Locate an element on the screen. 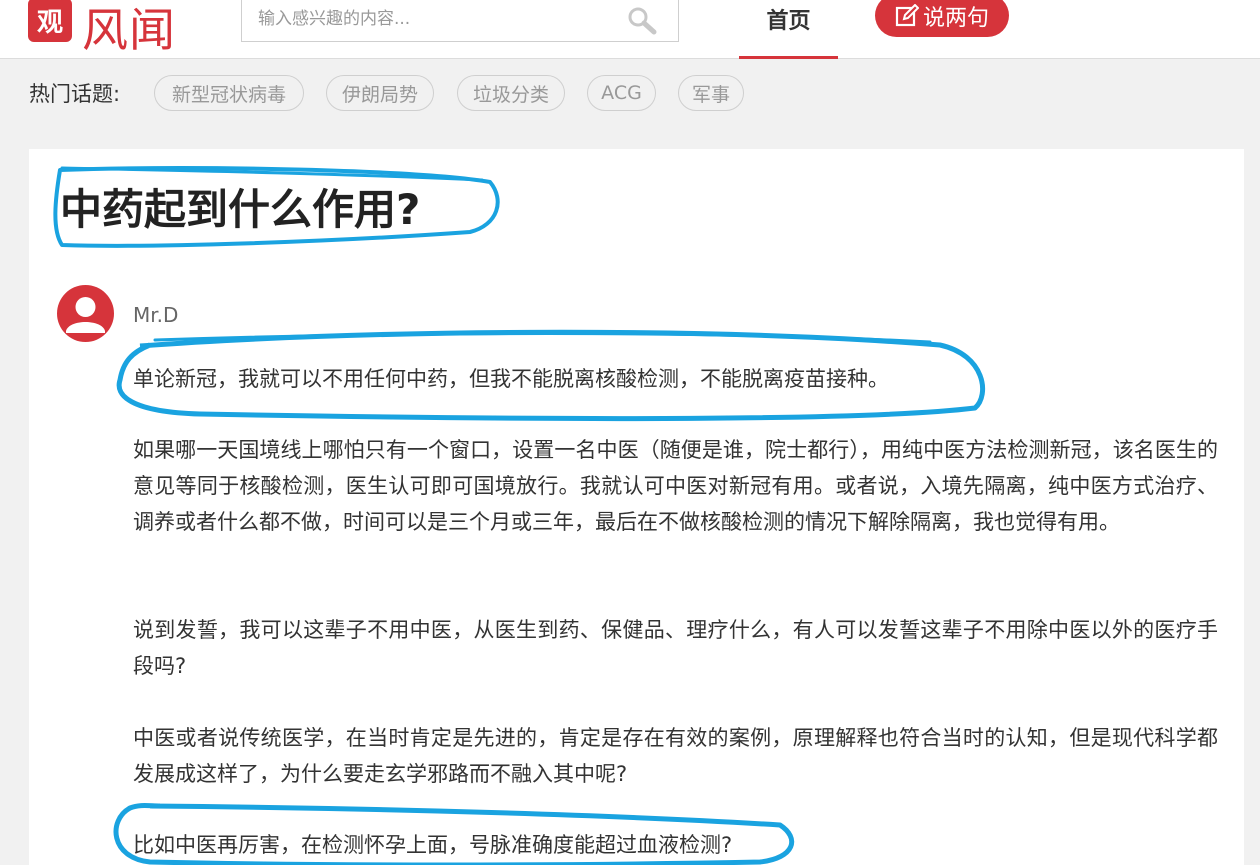 Image resolution: width=1260 pixels, height=865 pixels. article-paragraph: 单论新冠，我就可以不用任何中药，但我不能脱离核酸检测，不能脱离疫苗接种。 is located at coordinates (511, 379).